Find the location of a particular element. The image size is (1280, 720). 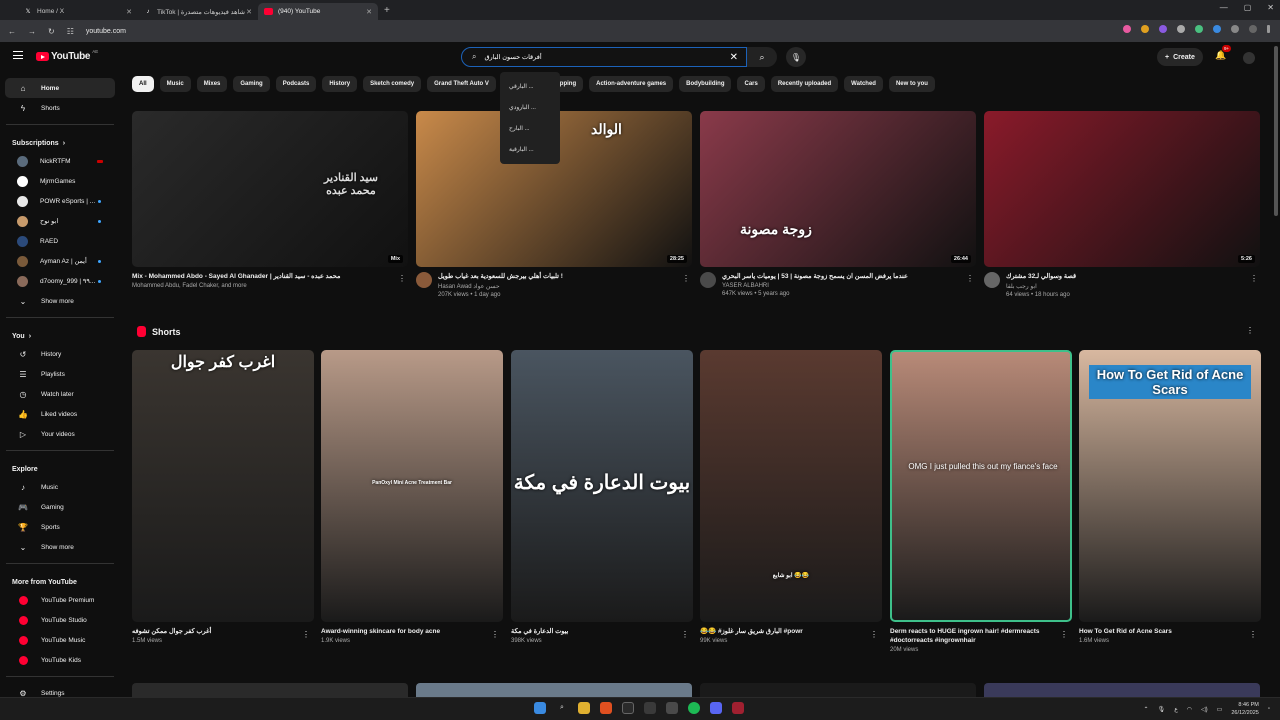

sidebar-item-youtube-music: YouTube Music is located at coordinates (60, 640).